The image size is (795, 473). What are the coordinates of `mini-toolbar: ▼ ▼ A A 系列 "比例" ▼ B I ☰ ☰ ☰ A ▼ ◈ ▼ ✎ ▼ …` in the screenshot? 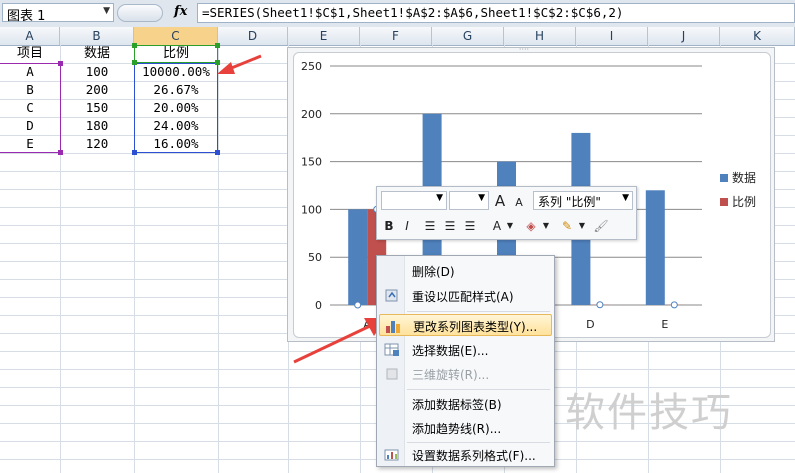 It's located at (506, 213).